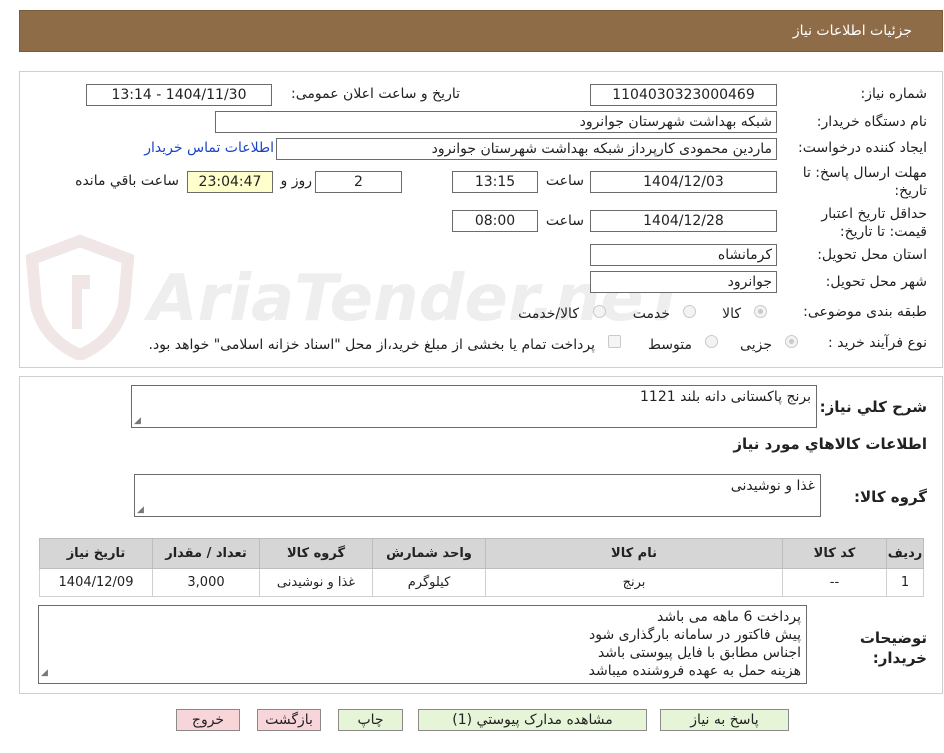 This screenshot has height=753, width=944. I want to click on process-label: نوع فرآیند خرید :, so click(877, 343).